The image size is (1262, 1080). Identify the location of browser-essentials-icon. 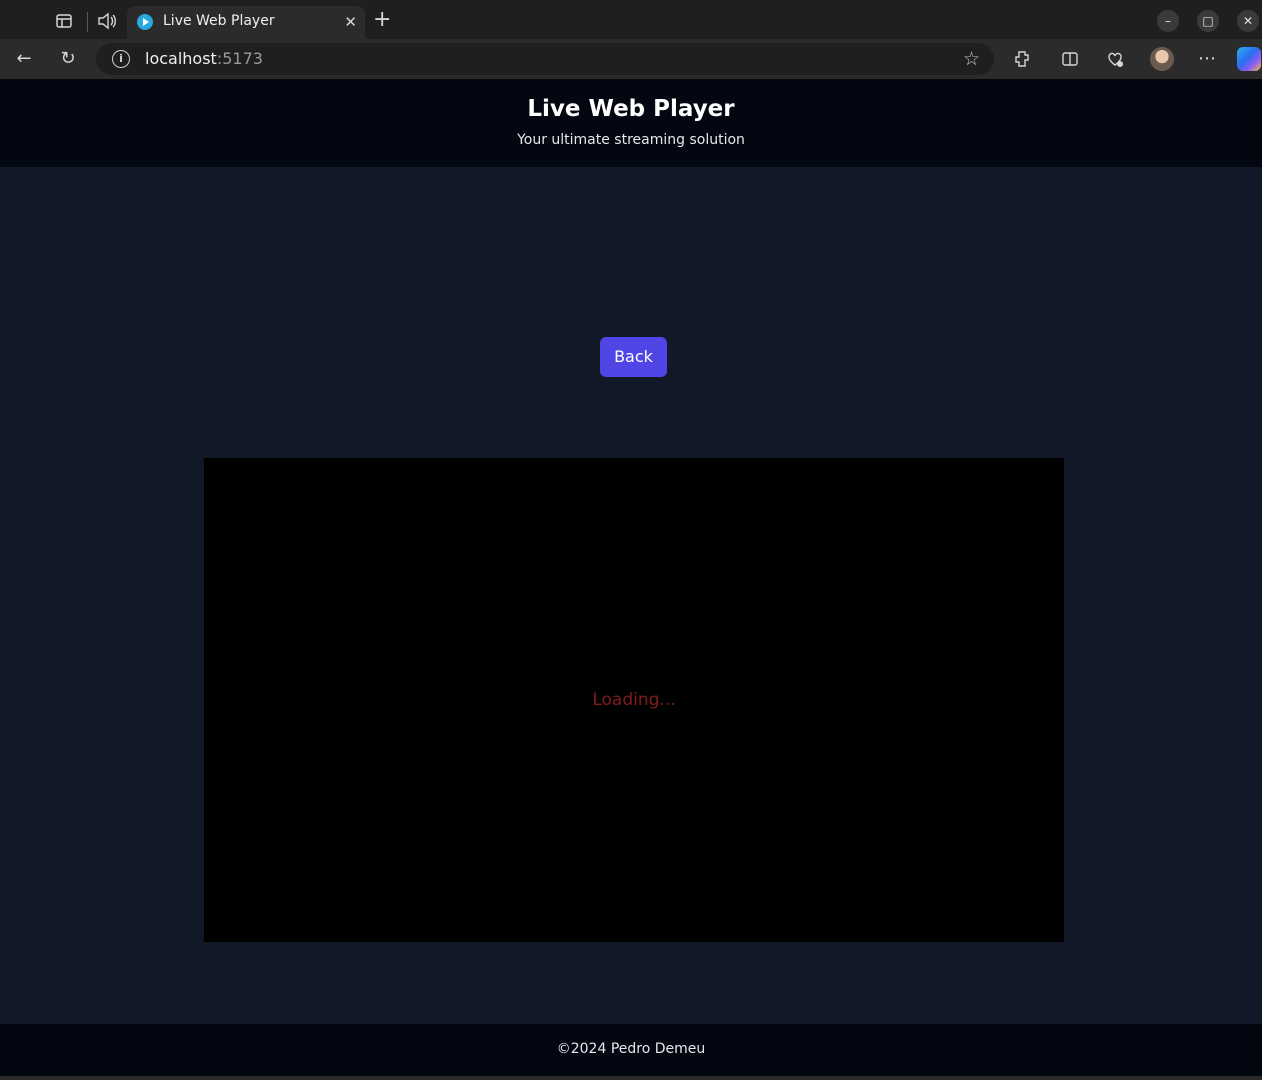
(1115, 59).